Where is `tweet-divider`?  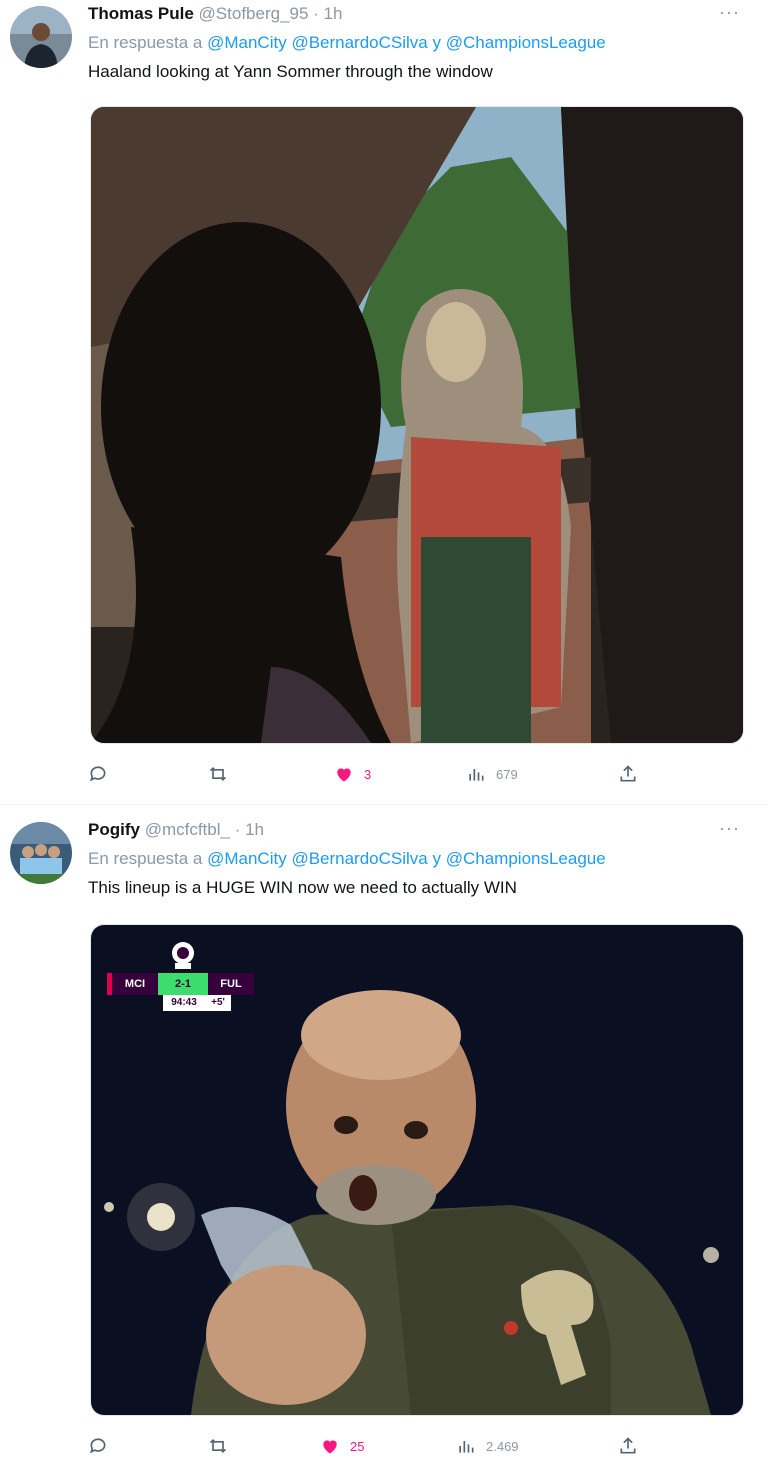
tweet-divider is located at coordinates (384, 804).